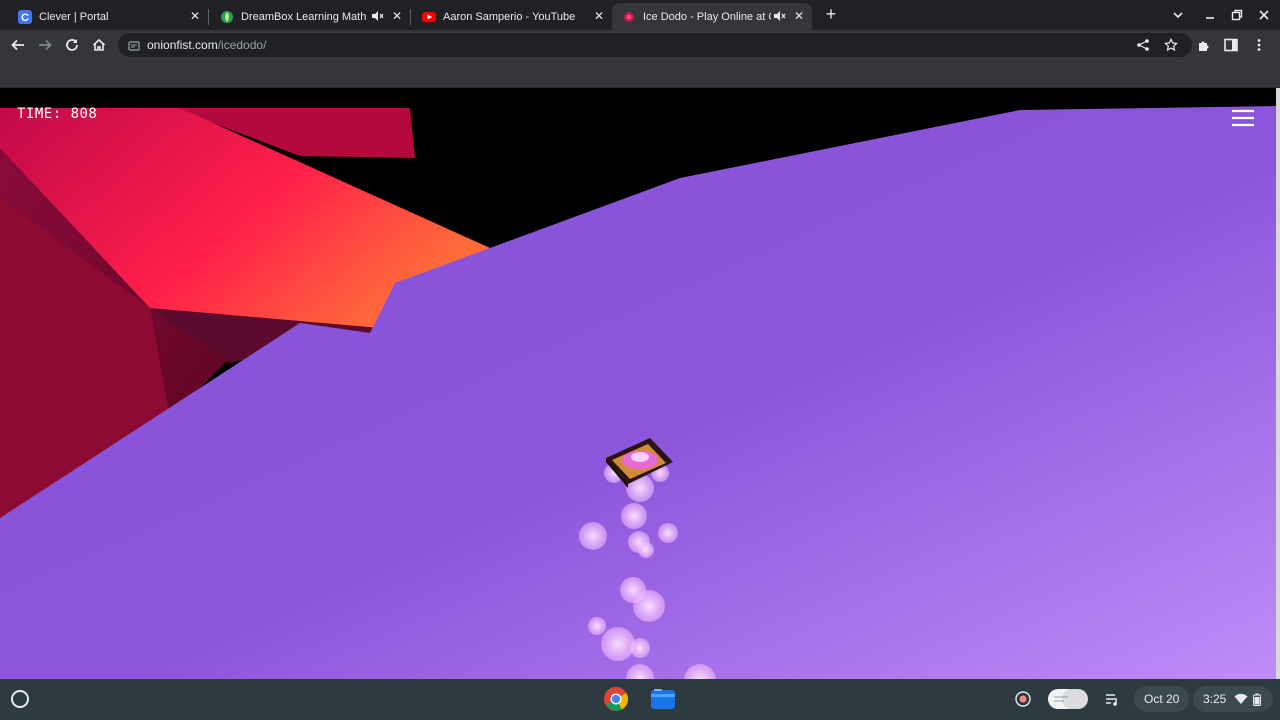 The image size is (1280, 720). I want to click on screen-record-icon, so click(1023, 699).